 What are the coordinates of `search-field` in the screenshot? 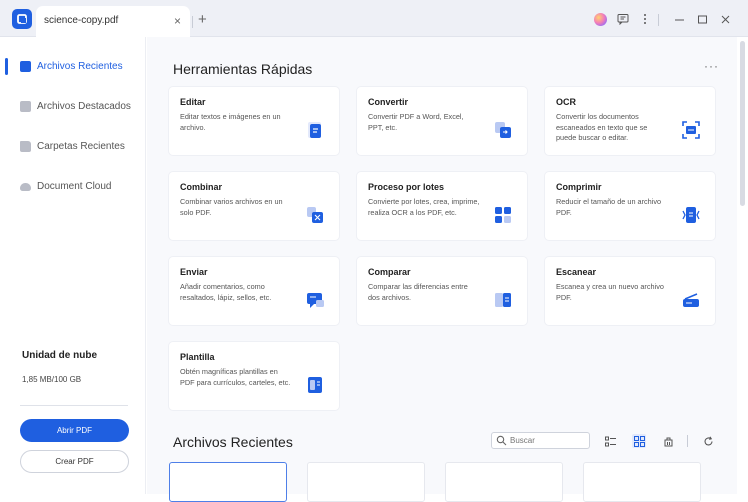 It's located at (540, 440).